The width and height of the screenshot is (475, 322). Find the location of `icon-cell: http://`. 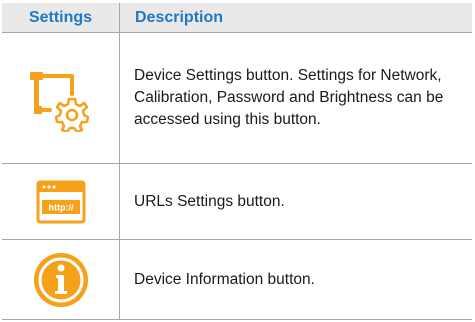

icon-cell: http:// is located at coordinates (61, 201).